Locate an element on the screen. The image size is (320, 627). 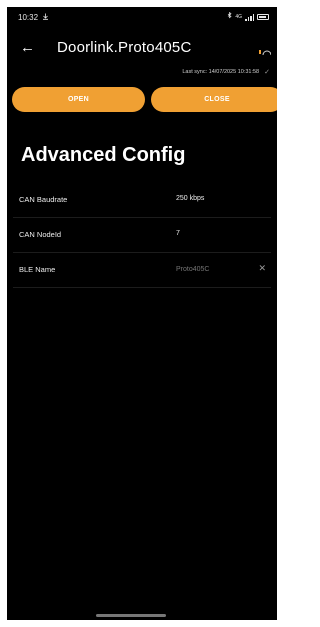
status-bar-right: 4G is located at coordinates (248, 16).